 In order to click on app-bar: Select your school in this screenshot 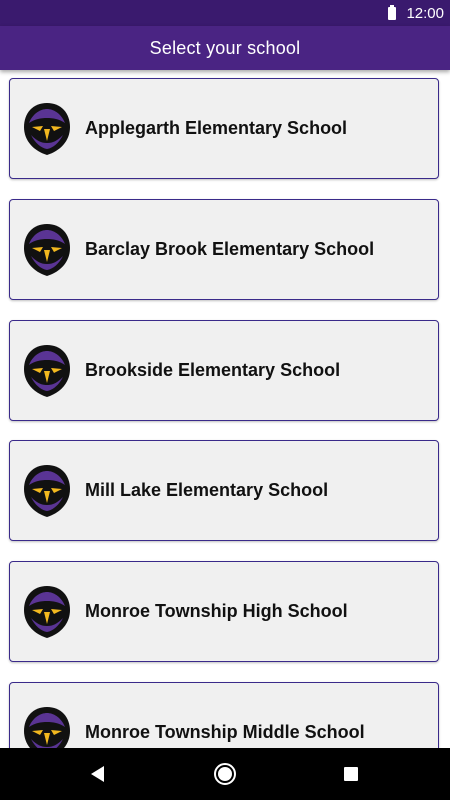, I will do `click(225, 48)`.